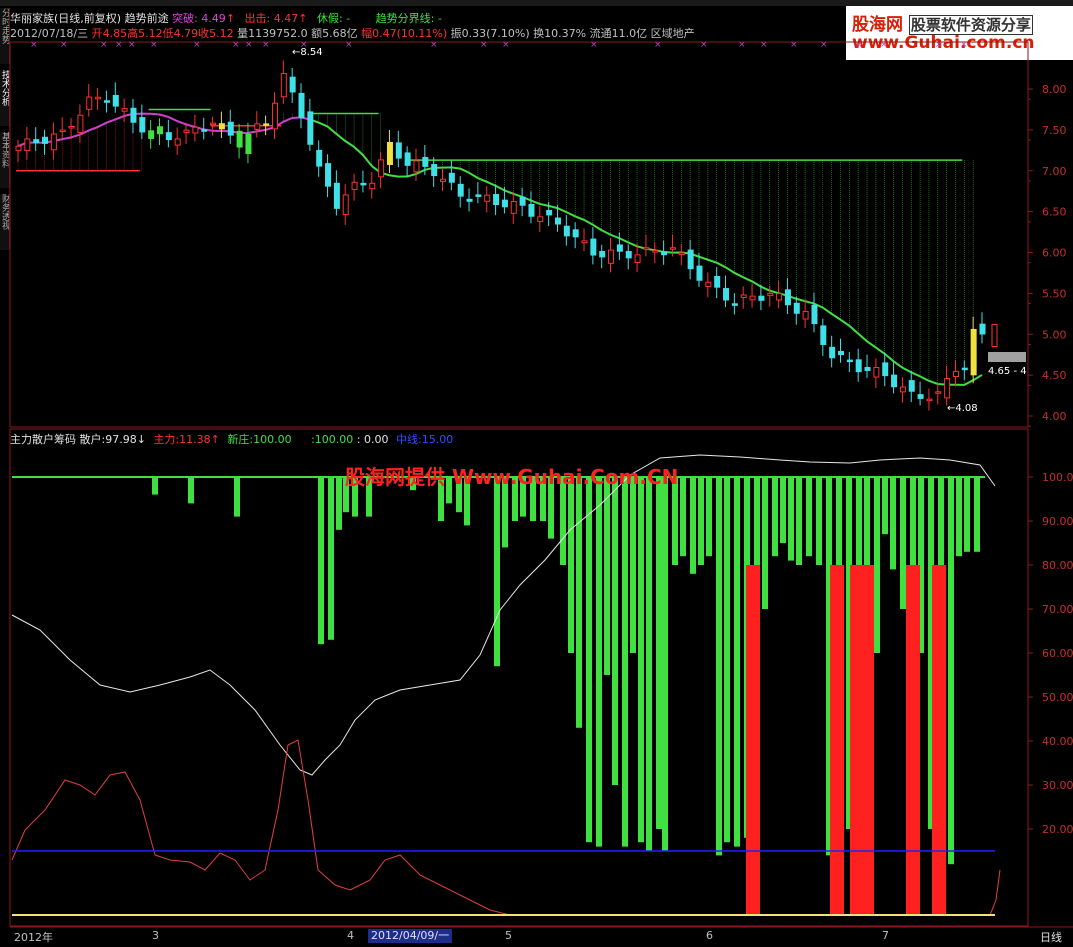  Describe the element at coordinates (195, 439) in the screenshot. I see `main-value: 11.38` at that location.